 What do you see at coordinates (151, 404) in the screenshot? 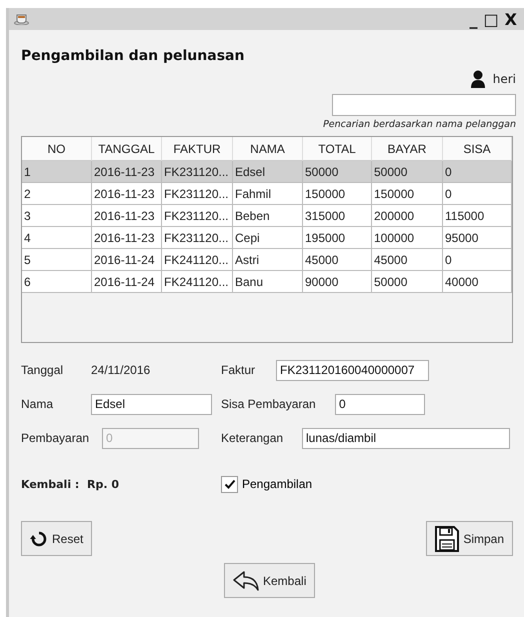
I see `text-field: Edsel` at bounding box center [151, 404].